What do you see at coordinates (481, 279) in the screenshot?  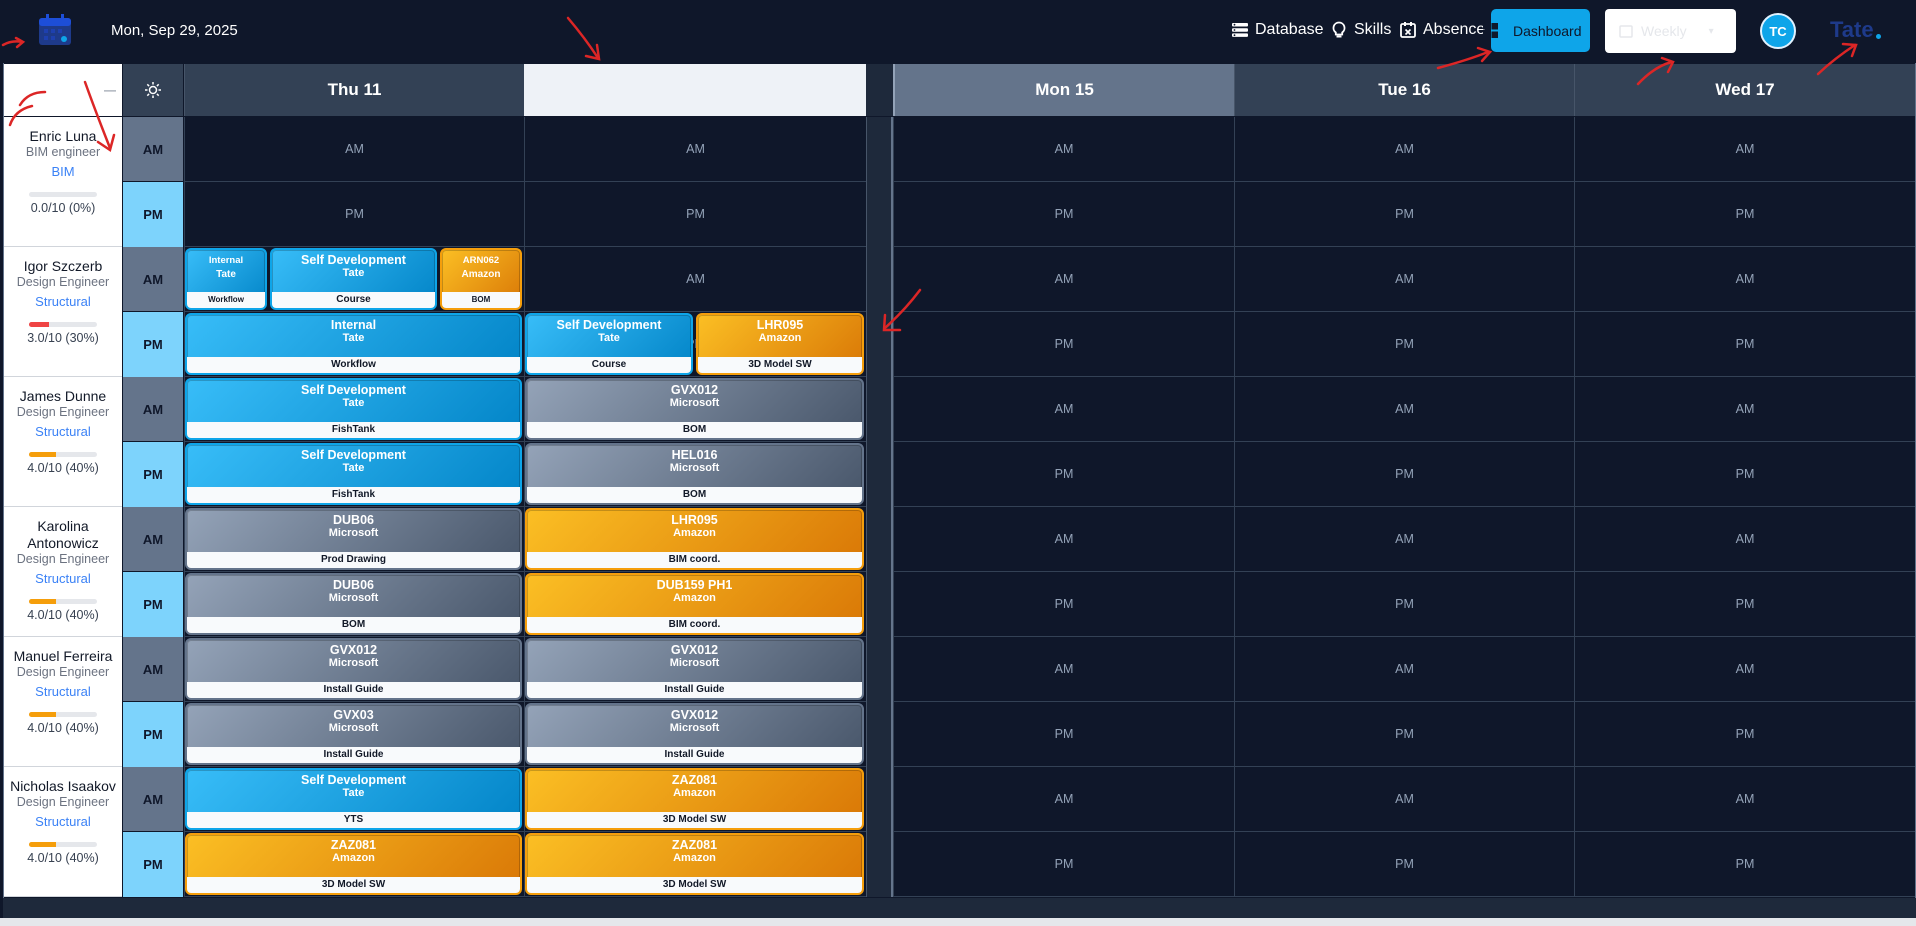 I see `assignment-card: ARN062 Amazon BOM` at bounding box center [481, 279].